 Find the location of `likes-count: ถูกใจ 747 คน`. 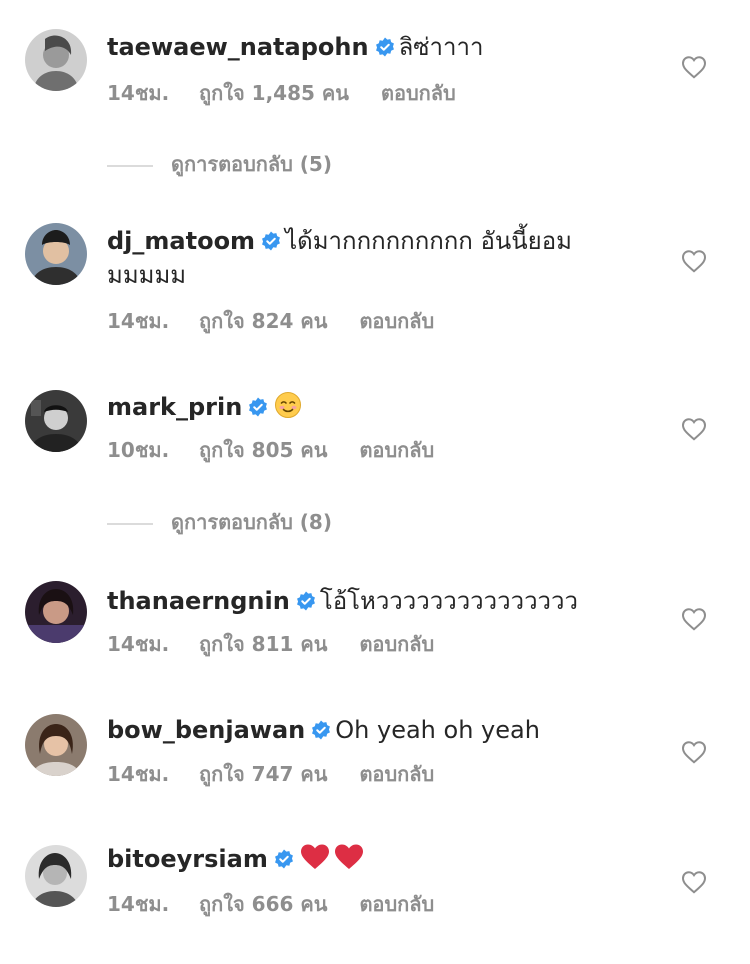

likes-count: ถูกใจ 747 คน is located at coordinates (263, 774).